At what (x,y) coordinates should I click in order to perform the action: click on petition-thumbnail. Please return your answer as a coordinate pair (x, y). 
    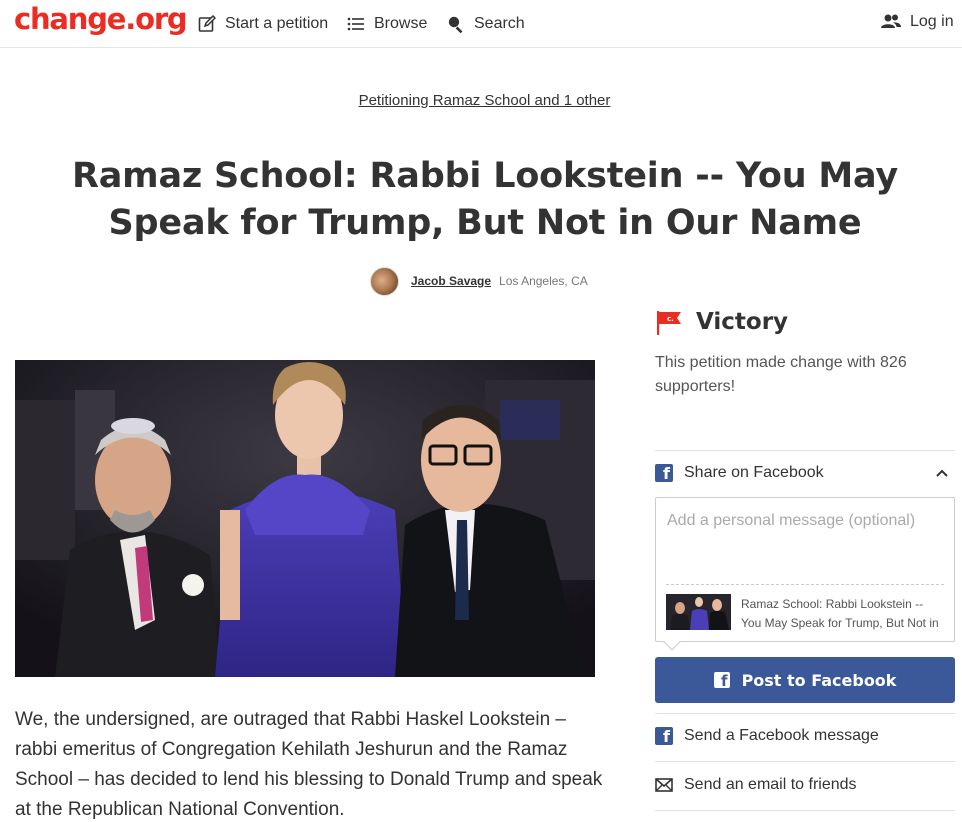
    Looking at the image, I should click on (698, 612).